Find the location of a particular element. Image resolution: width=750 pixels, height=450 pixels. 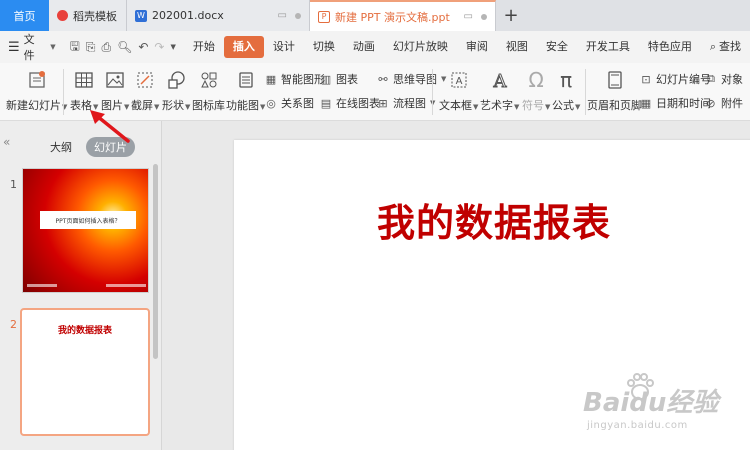

watermark-brand: Baidu经验 is located at coordinates (651, 403).